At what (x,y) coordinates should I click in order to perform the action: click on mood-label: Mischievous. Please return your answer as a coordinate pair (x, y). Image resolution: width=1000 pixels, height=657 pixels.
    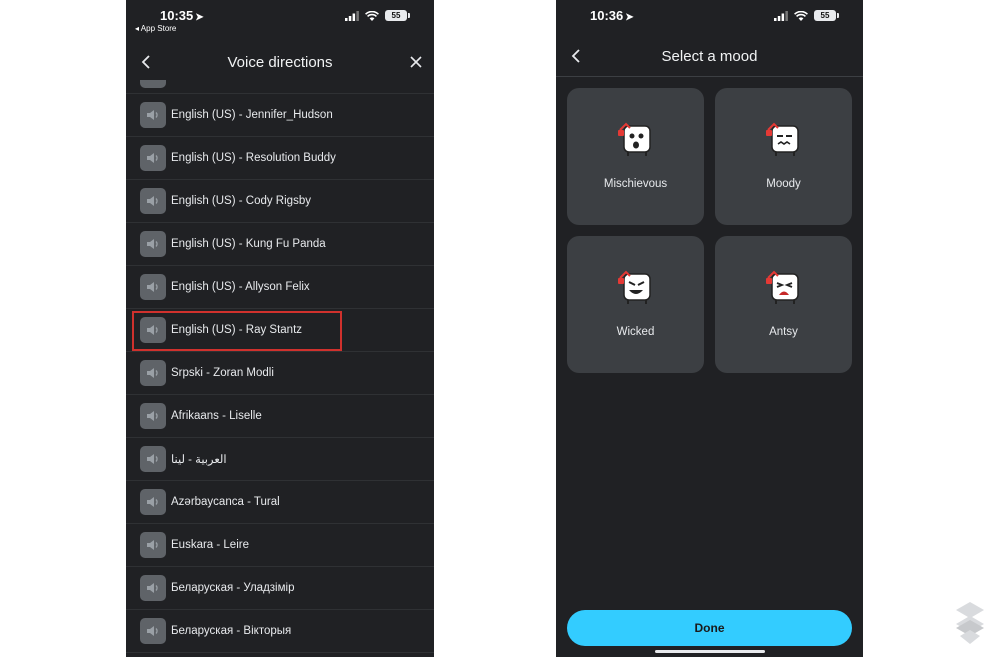
    Looking at the image, I should click on (635, 184).